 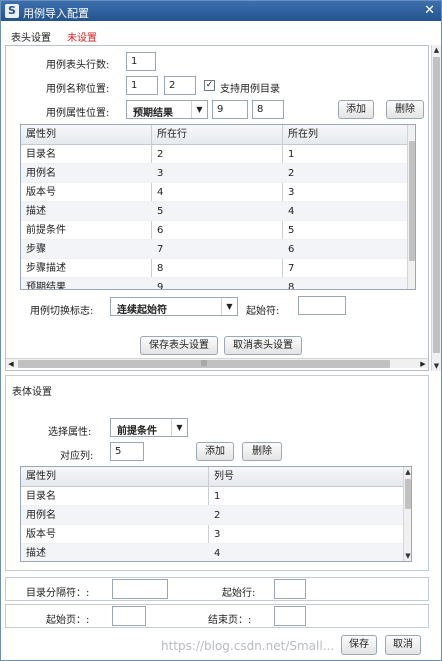 What do you see at coordinates (82, 38) in the screenshot?
I see `header-status-text: 未设置` at bounding box center [82, 38].